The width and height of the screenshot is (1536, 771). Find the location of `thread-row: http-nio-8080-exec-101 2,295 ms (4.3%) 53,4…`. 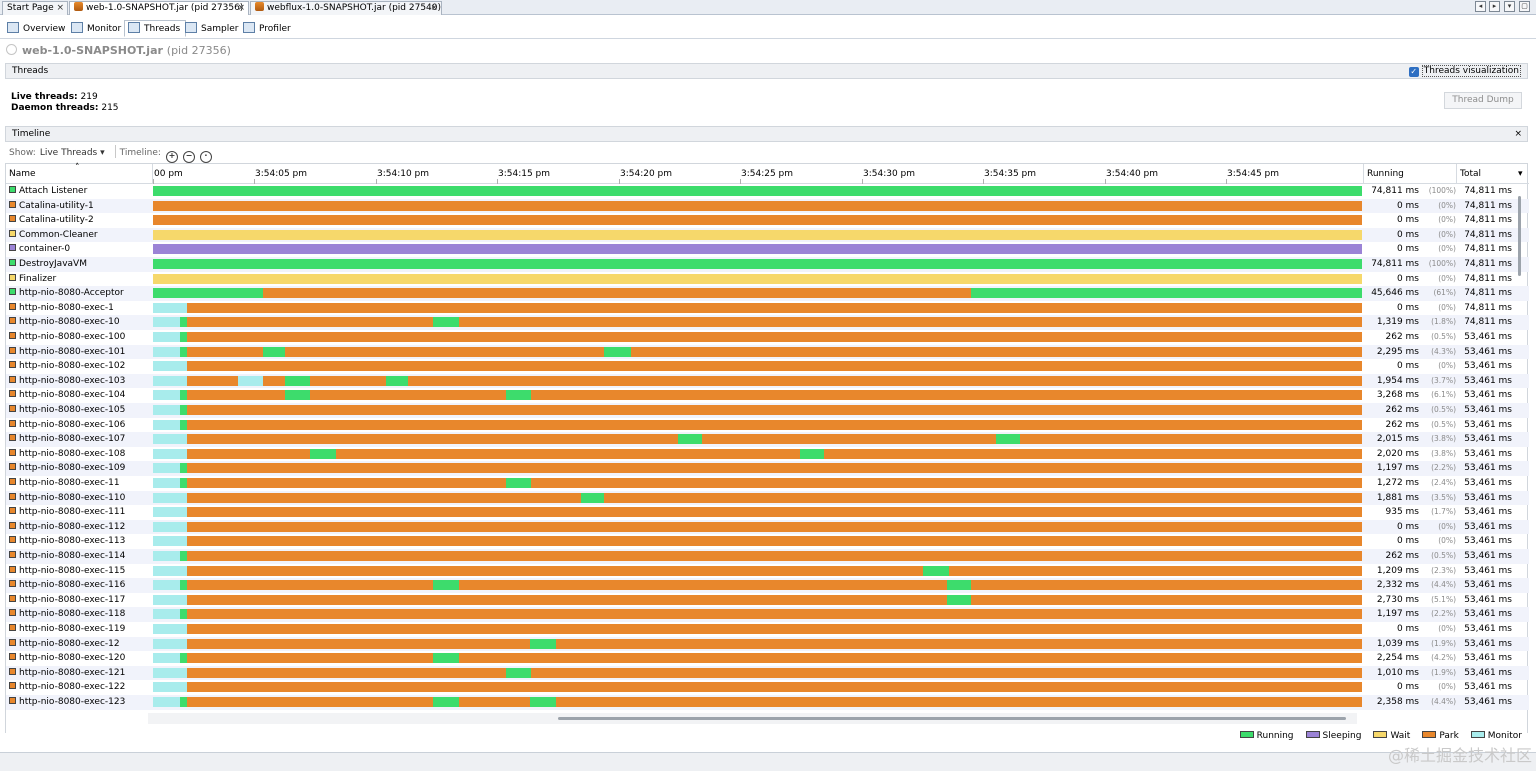

thread-row: http-nio-8080-exec-101 2,295 ms (4.3%) 53,4… is located at coordinates (767, 352).